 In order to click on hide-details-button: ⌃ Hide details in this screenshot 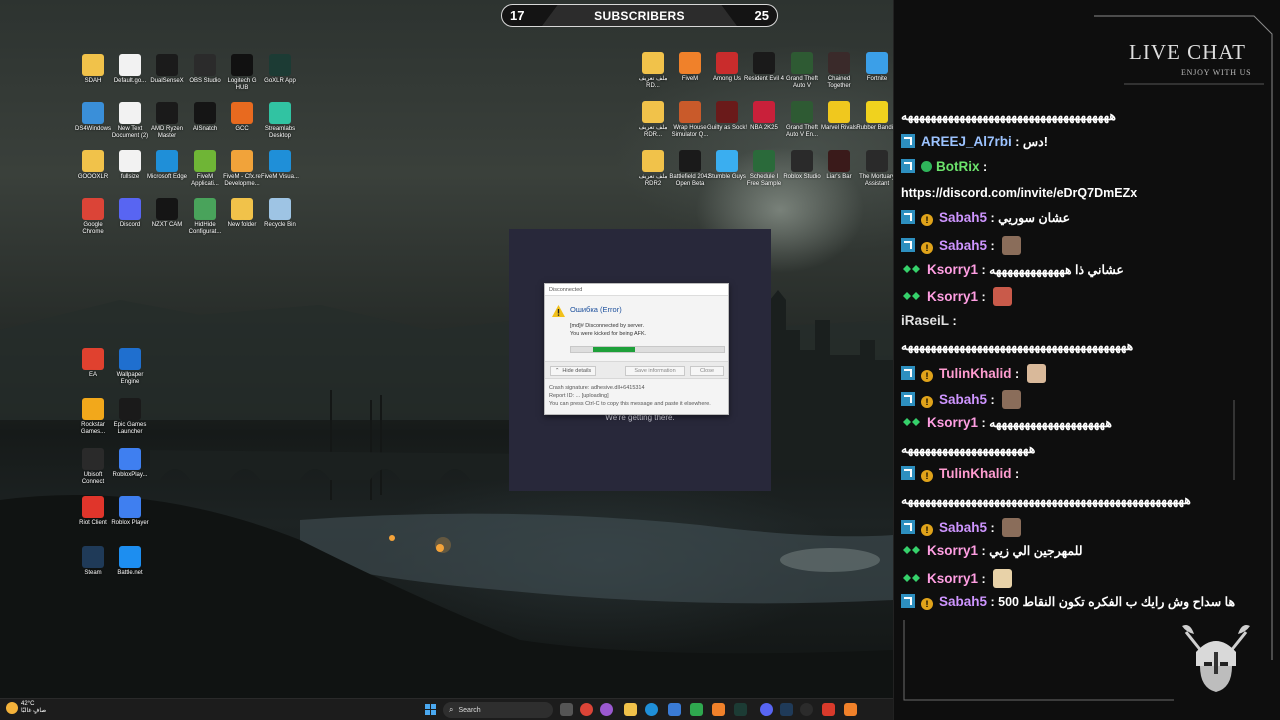, I will do `click(573, 371)`.